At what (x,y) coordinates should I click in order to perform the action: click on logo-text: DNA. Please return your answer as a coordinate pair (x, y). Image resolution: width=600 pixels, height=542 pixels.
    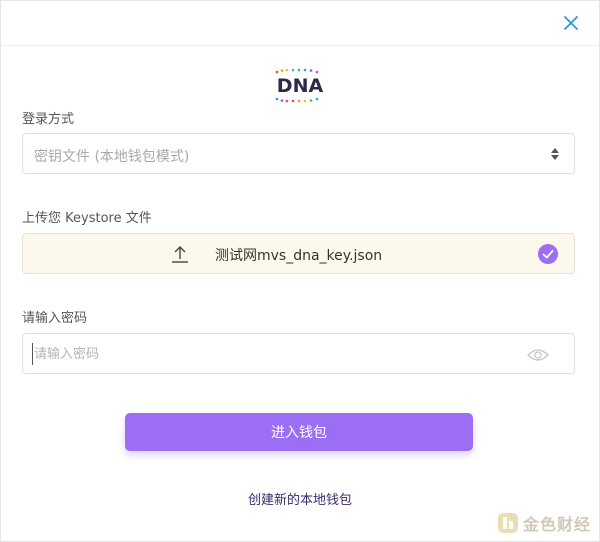
    Looking at the image, I should click on (300, 86).